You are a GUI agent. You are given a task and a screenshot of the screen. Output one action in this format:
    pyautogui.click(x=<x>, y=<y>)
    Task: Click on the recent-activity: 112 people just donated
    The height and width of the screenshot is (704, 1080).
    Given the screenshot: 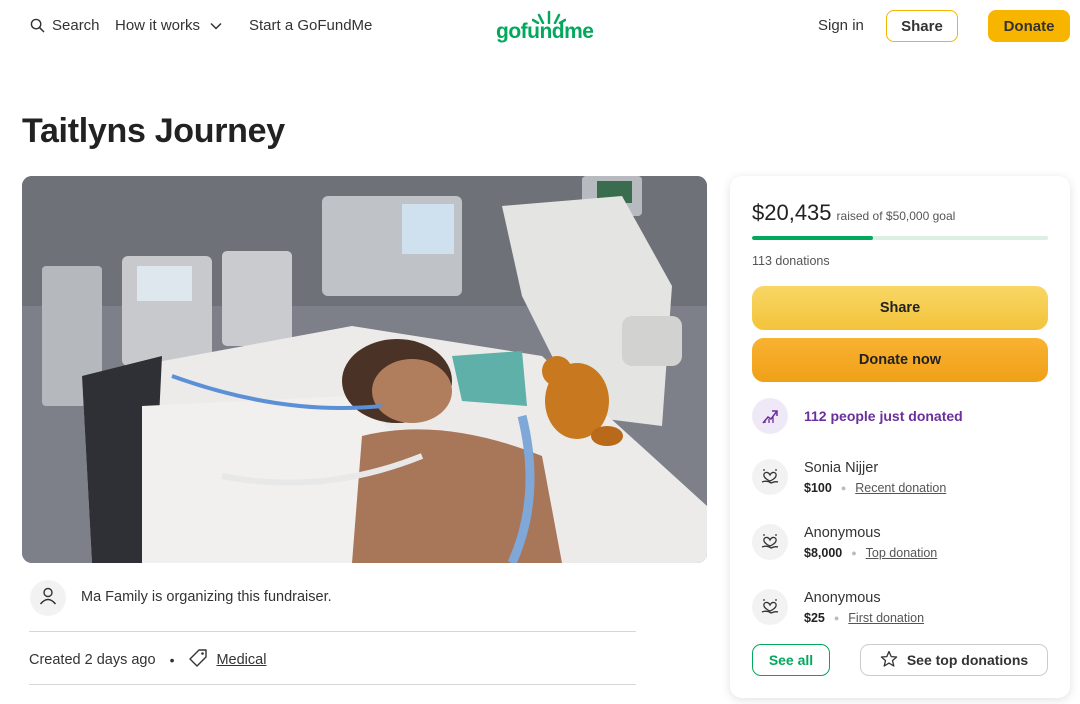 What is the action you would take?
    pyautogui.click(x=857, y=416)
    